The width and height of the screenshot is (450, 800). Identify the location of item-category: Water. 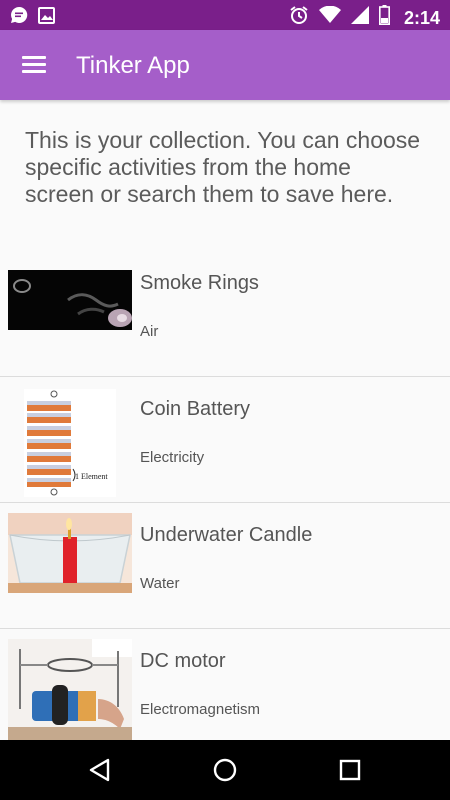
(160, 583).